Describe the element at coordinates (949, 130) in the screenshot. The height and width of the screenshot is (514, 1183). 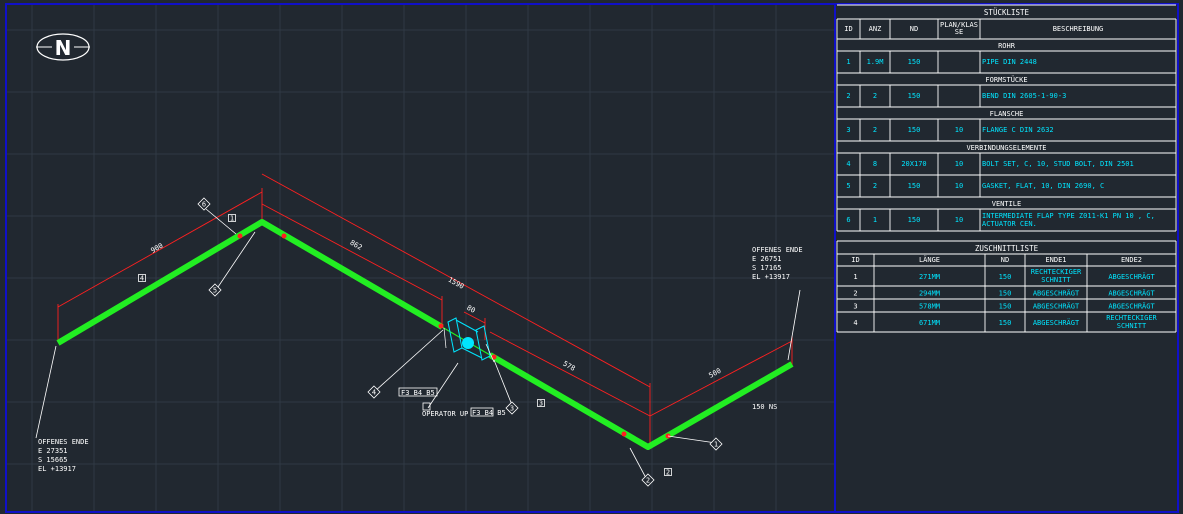
I see `stueckliste-row: 3 2 150 10 FLANGE C DIN 2632` at that location.